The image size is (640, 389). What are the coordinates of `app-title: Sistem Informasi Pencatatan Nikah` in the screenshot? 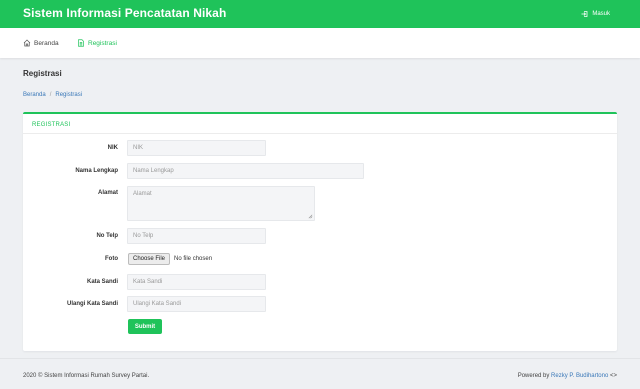 It's located at (124, 13).